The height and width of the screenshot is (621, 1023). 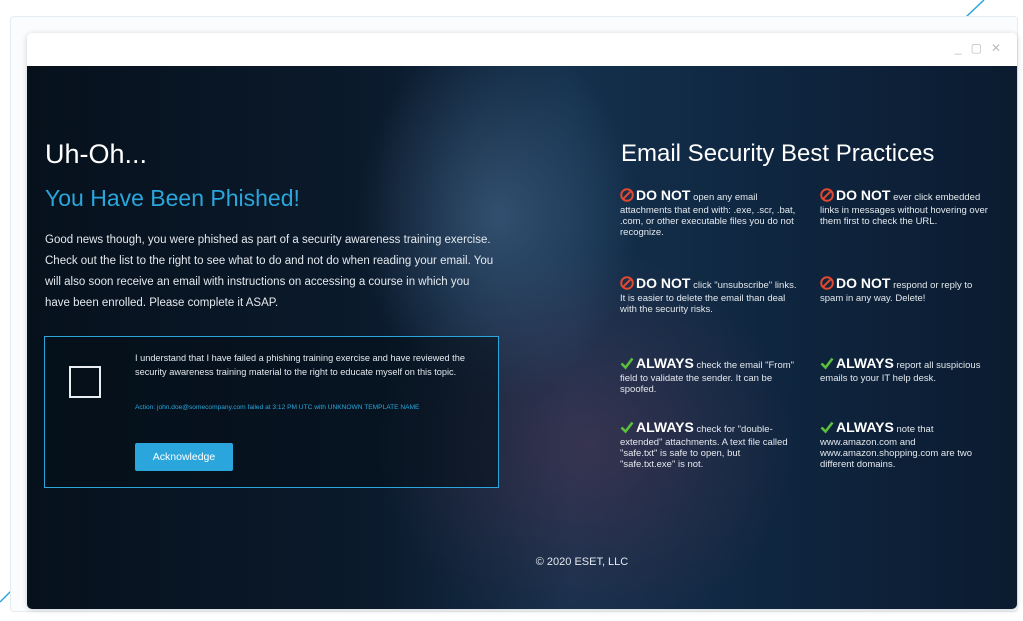 I want to click on copyright-text: © 2020 ESET, LLC, so click(x=582, y=562).